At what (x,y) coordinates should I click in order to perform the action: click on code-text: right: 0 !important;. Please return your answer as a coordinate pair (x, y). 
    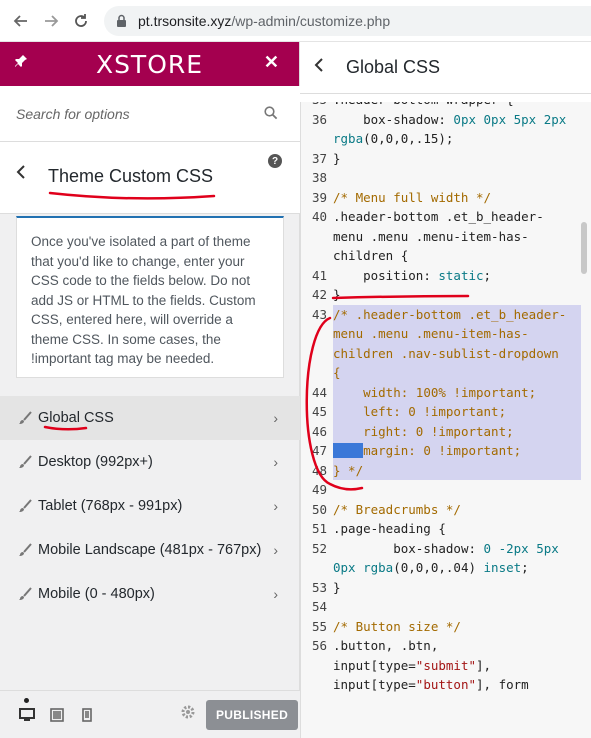
    Looking at the image, I should click on (457, 431).